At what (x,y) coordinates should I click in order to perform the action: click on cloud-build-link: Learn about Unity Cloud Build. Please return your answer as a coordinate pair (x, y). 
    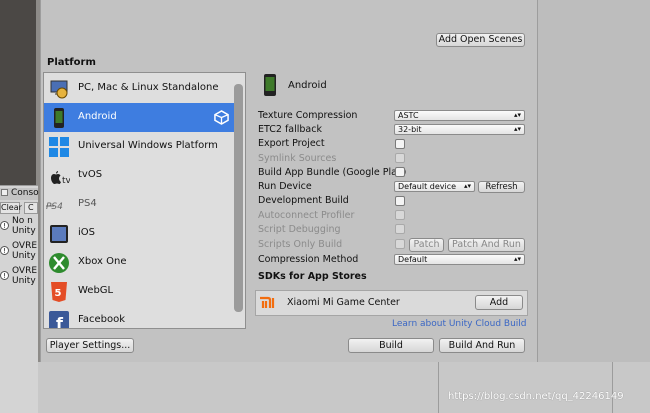
    Looking at the image, I should click on (459, 324).